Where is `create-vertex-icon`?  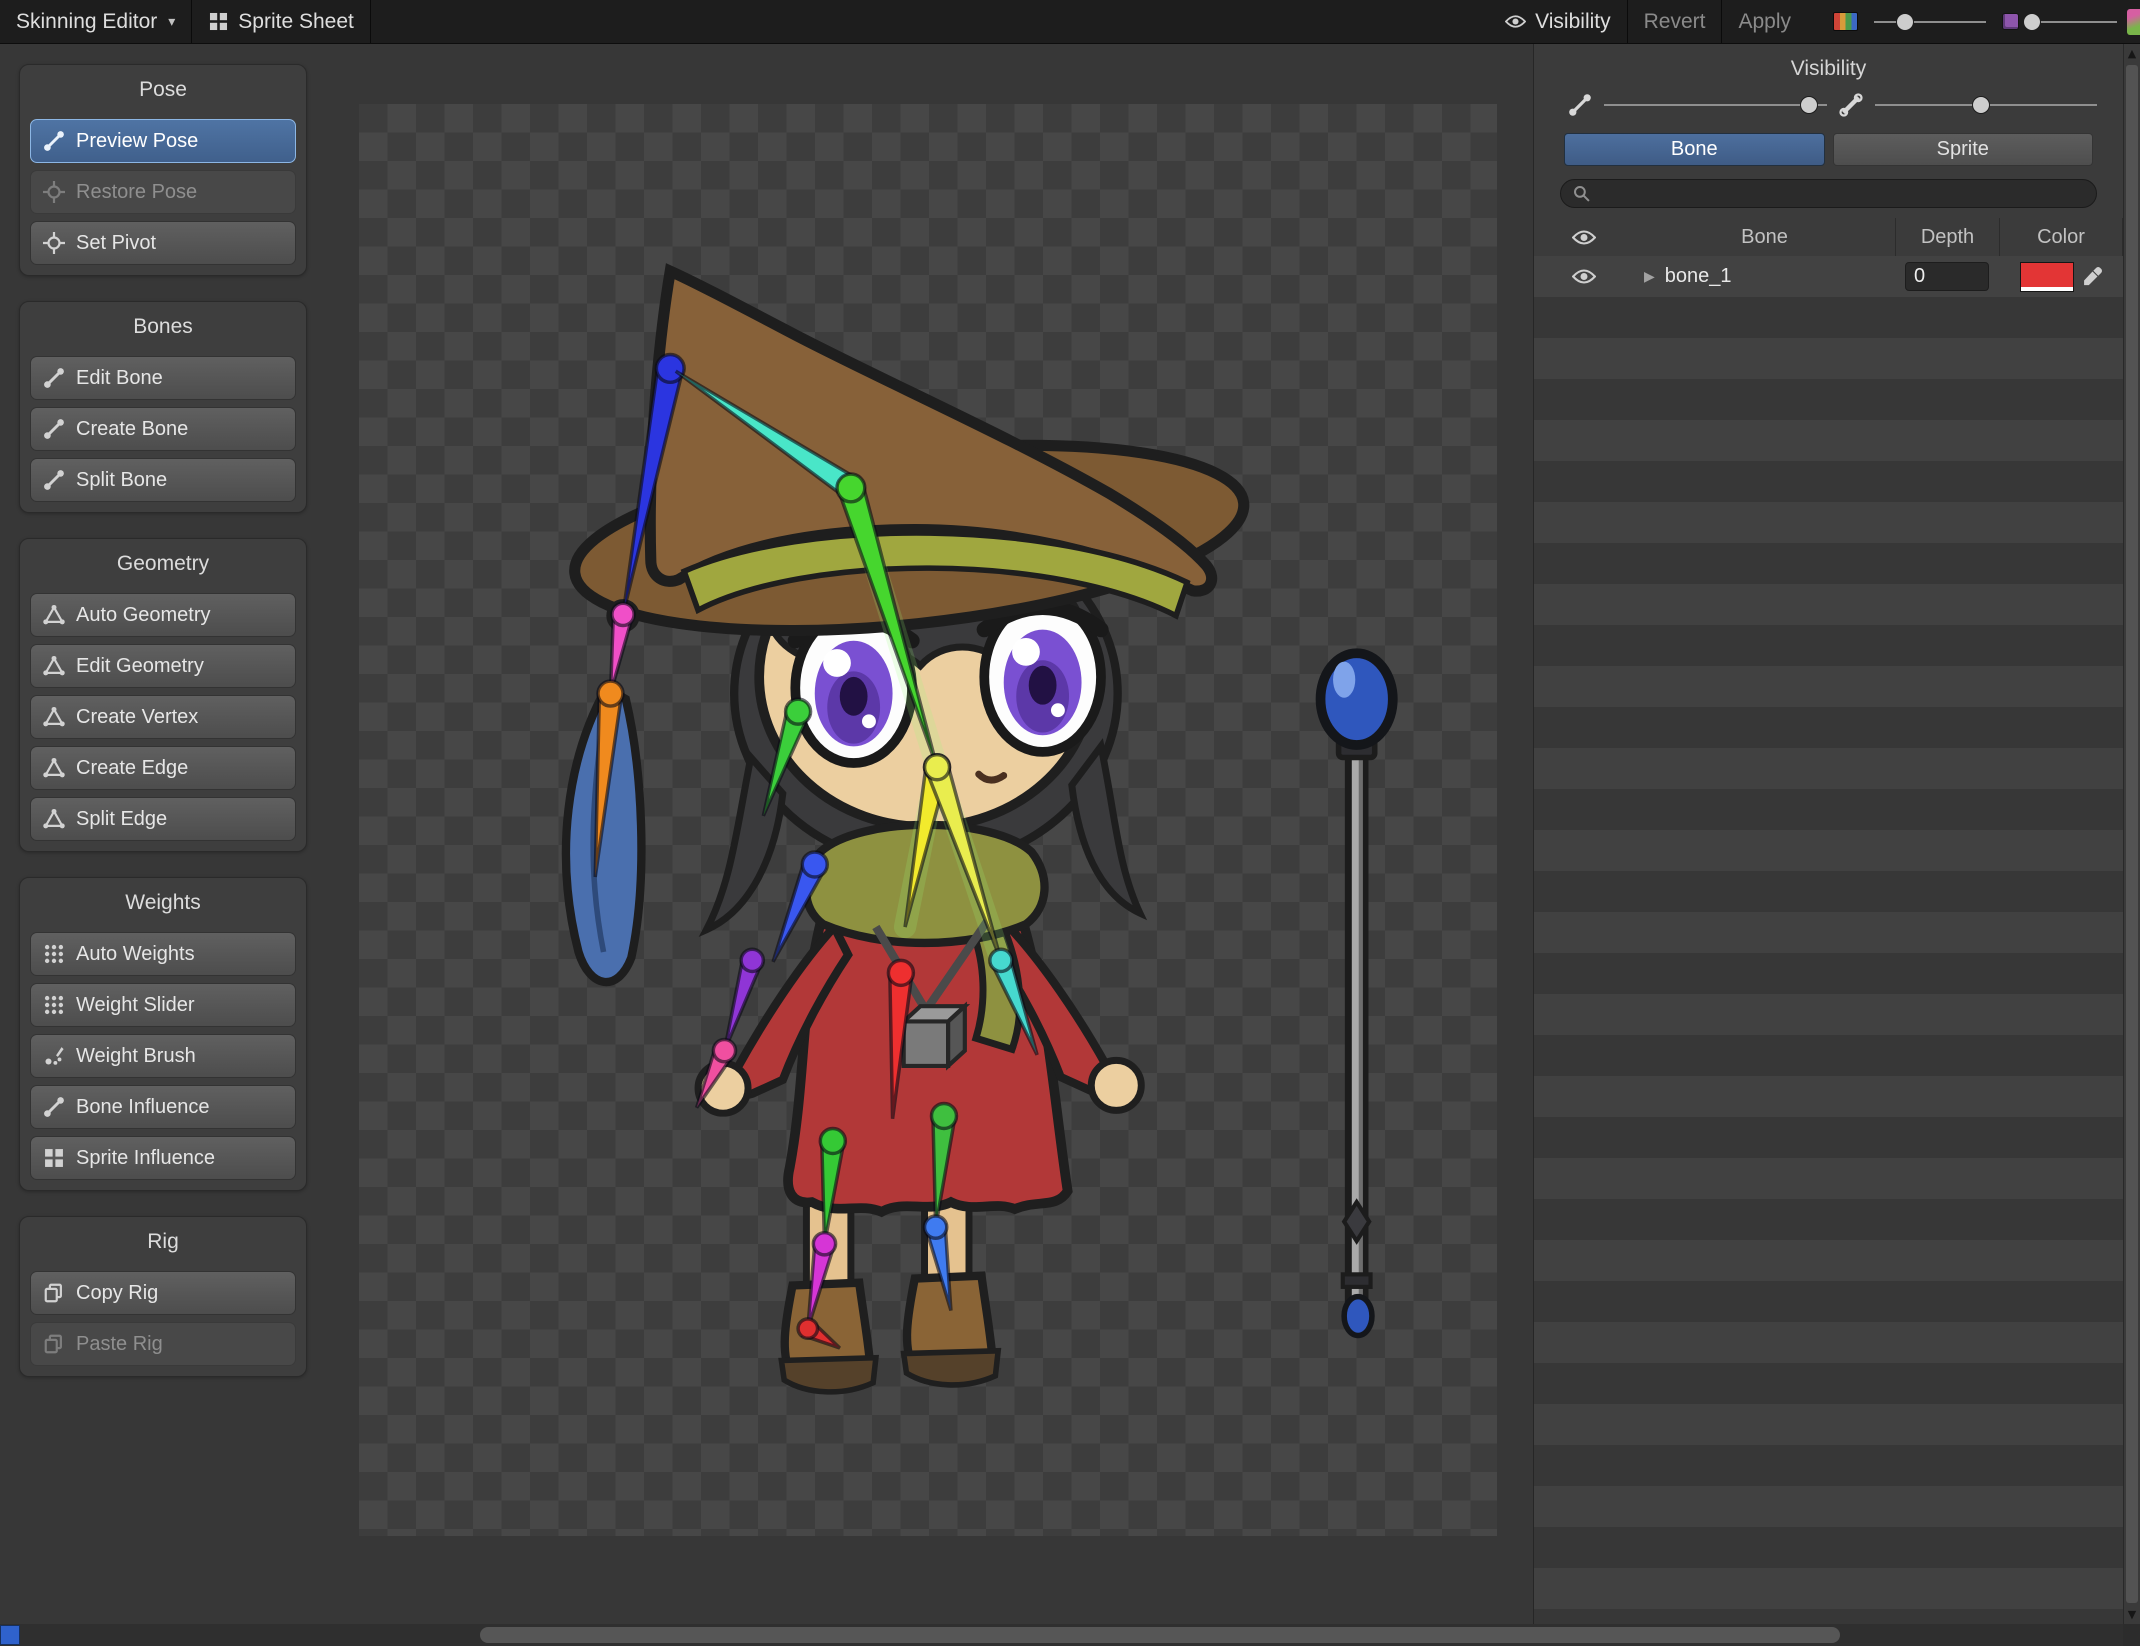 create-vertex-icon is located at coordinates (54, 717).